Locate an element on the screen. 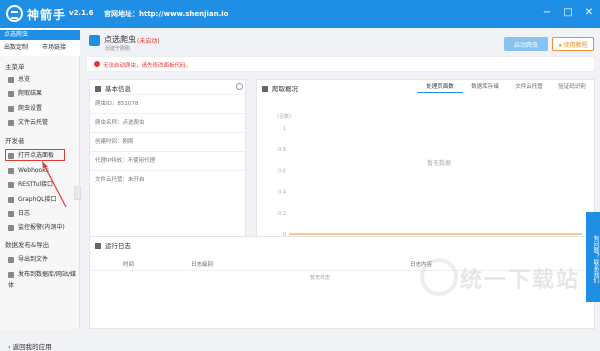  section-export: 数据发布&导出 is located at coordinates (27, 245).